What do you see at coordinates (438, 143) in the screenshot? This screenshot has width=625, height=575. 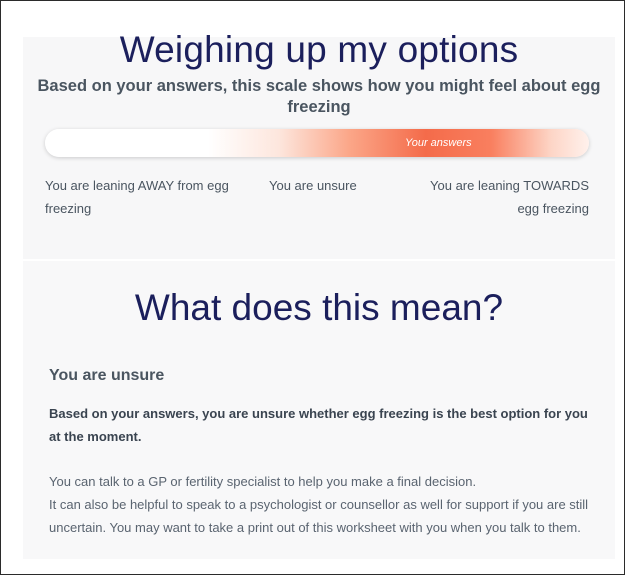 I see `your-answers-marker: Your answers` at bounding box center [438, 143].